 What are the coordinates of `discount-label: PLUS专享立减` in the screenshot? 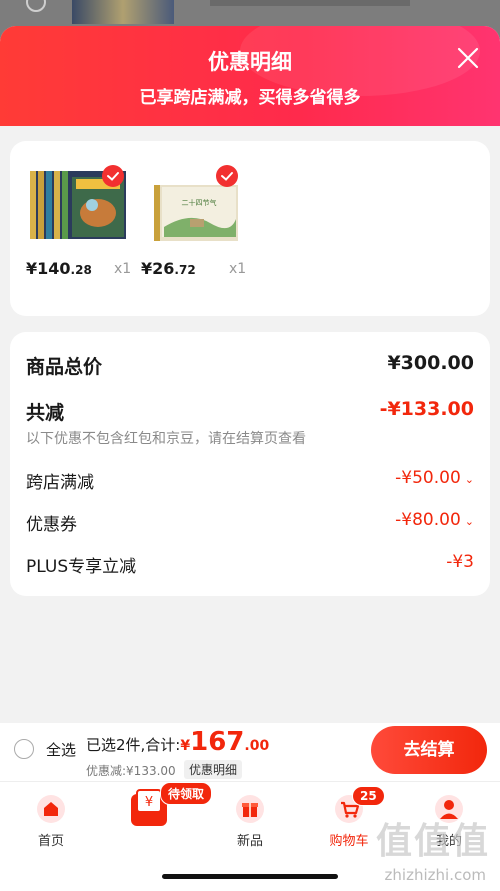 It's located at (81, 567).